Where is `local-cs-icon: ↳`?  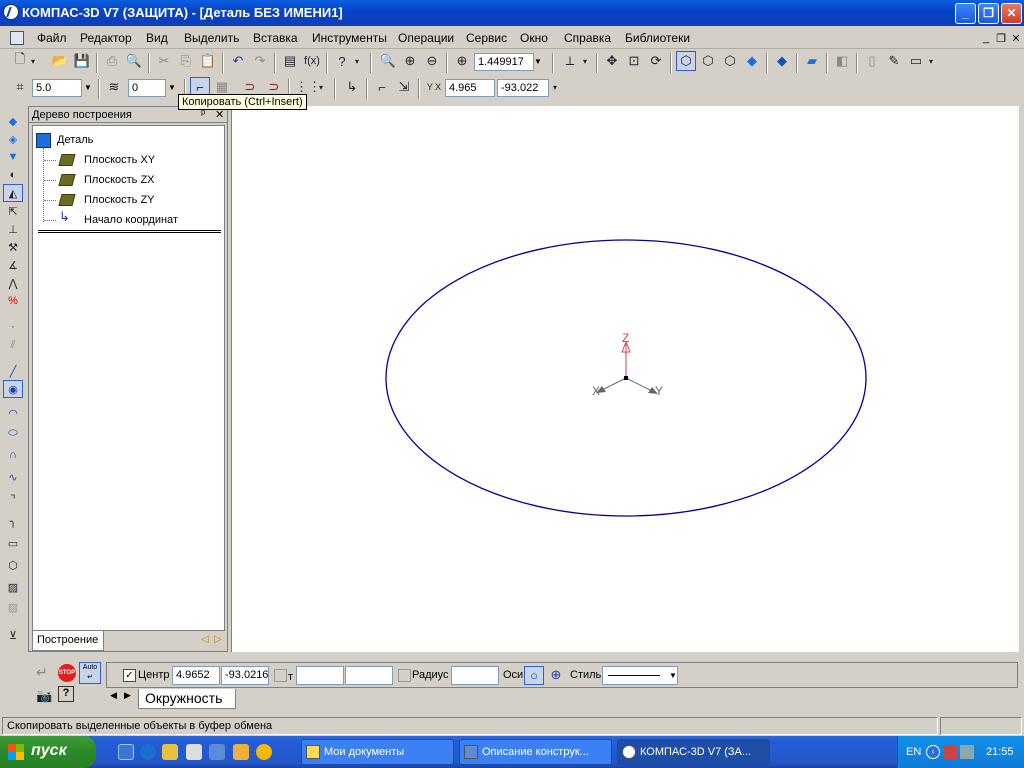
local-cs-icon: ↳ is located at coordinates (352, 87).